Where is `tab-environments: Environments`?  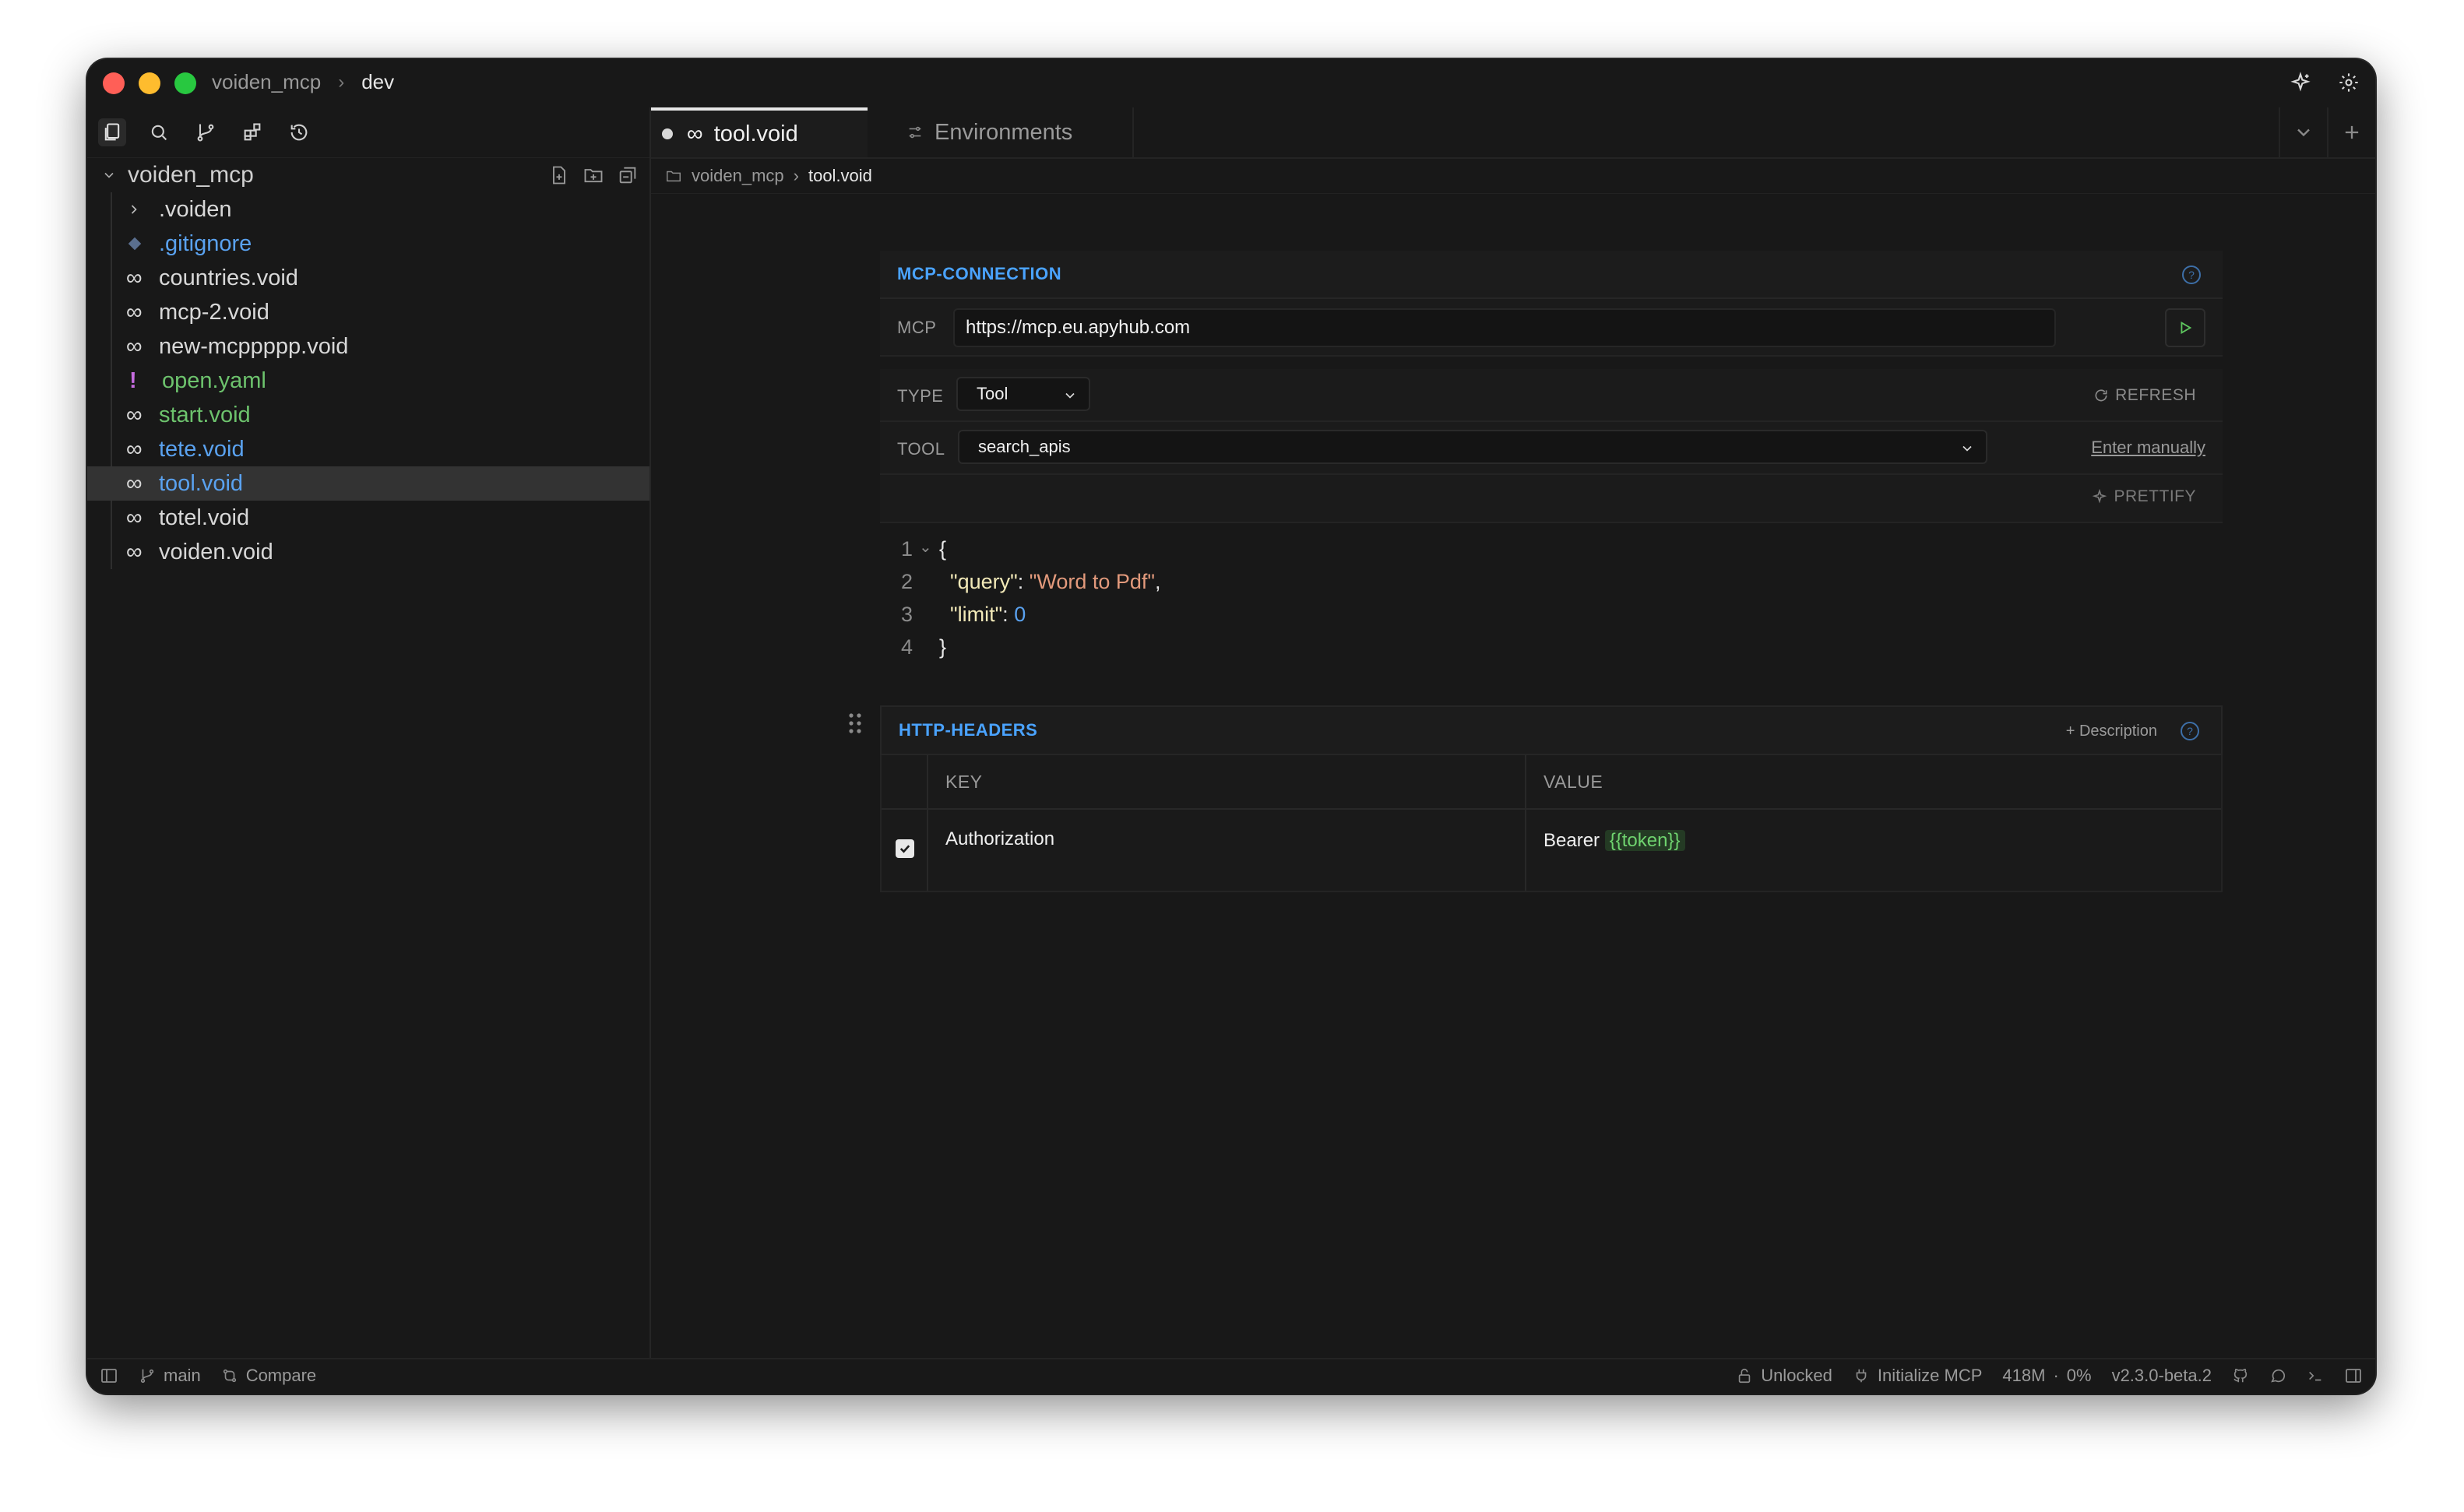
tab-environments: Environments is located at coordinates (1001, 132).